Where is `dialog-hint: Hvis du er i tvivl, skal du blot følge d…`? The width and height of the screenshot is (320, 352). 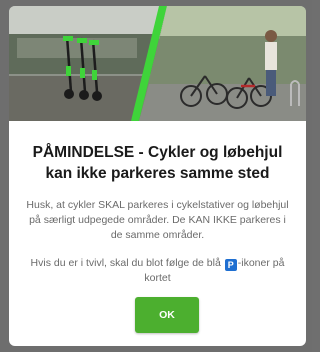 dialog-hint: Hvis du er i tvivl, skal du blot følge d… is located at coordinates (157, 271).